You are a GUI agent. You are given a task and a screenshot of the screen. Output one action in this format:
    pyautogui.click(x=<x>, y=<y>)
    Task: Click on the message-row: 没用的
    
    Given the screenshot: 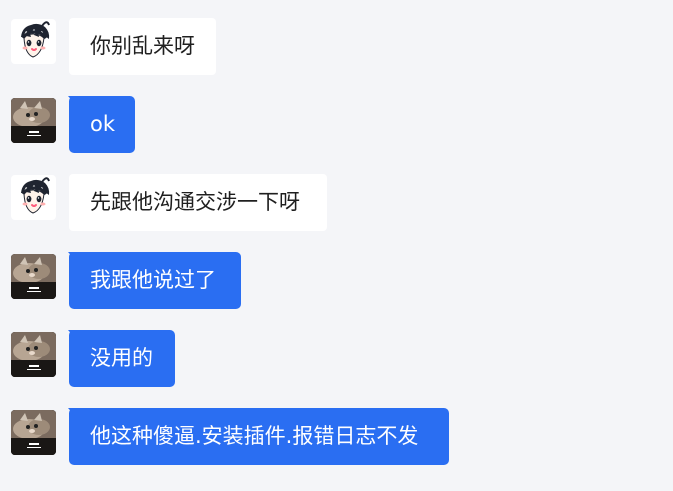 What is the action you would take?
    pyautogui.click(x=336, y=360)
    